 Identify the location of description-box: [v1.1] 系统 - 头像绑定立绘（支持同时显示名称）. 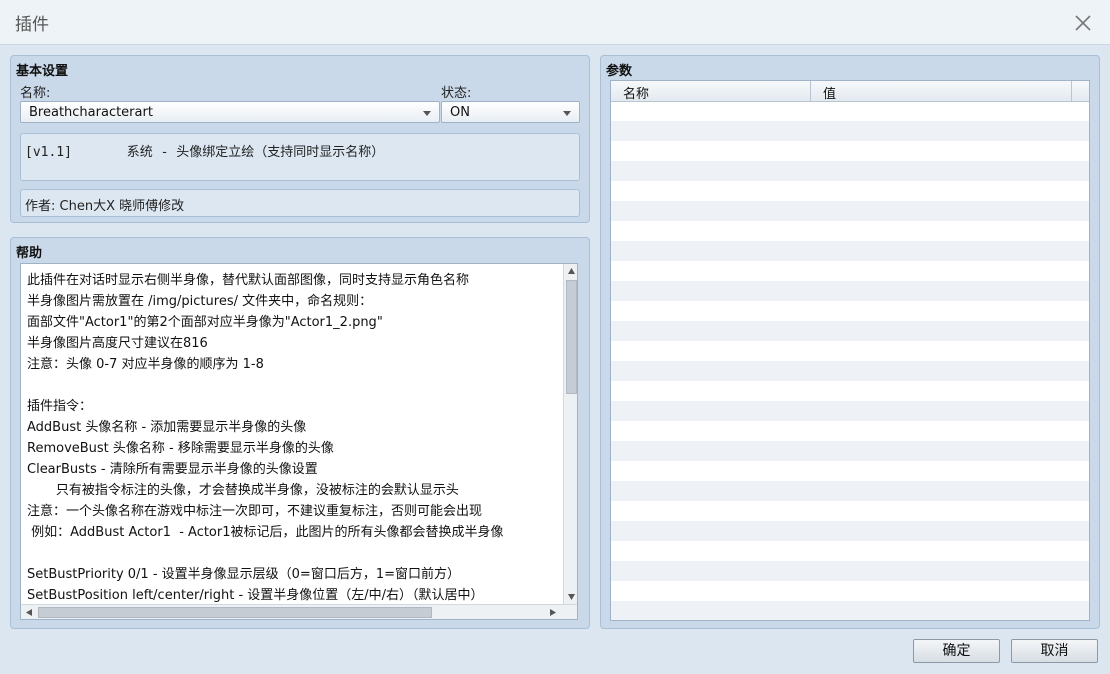
(300, 157).